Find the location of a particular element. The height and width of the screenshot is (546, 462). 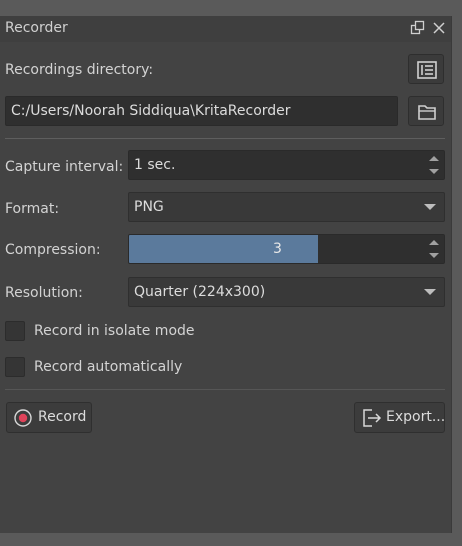

compression-label: Compression: is located at coordinates (53, 250).